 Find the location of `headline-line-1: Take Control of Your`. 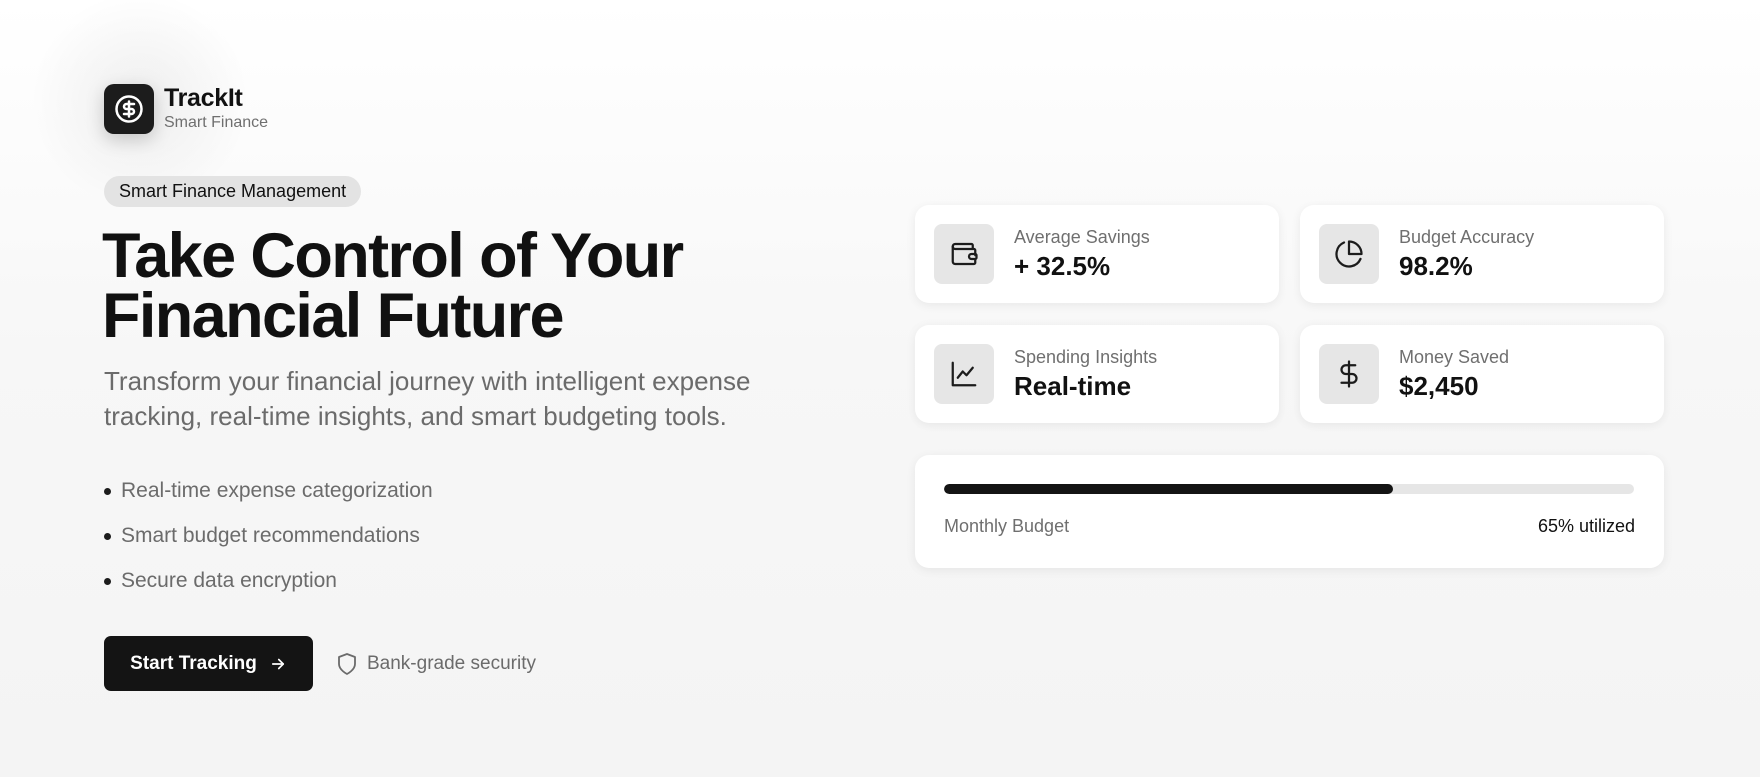

headline-line-1: Take Control of Your is located at coordinates (393, 256).